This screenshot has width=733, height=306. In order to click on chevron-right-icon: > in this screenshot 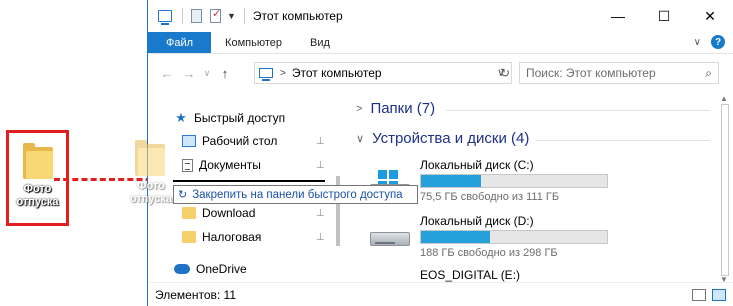, I will do `click(359, 108)`.